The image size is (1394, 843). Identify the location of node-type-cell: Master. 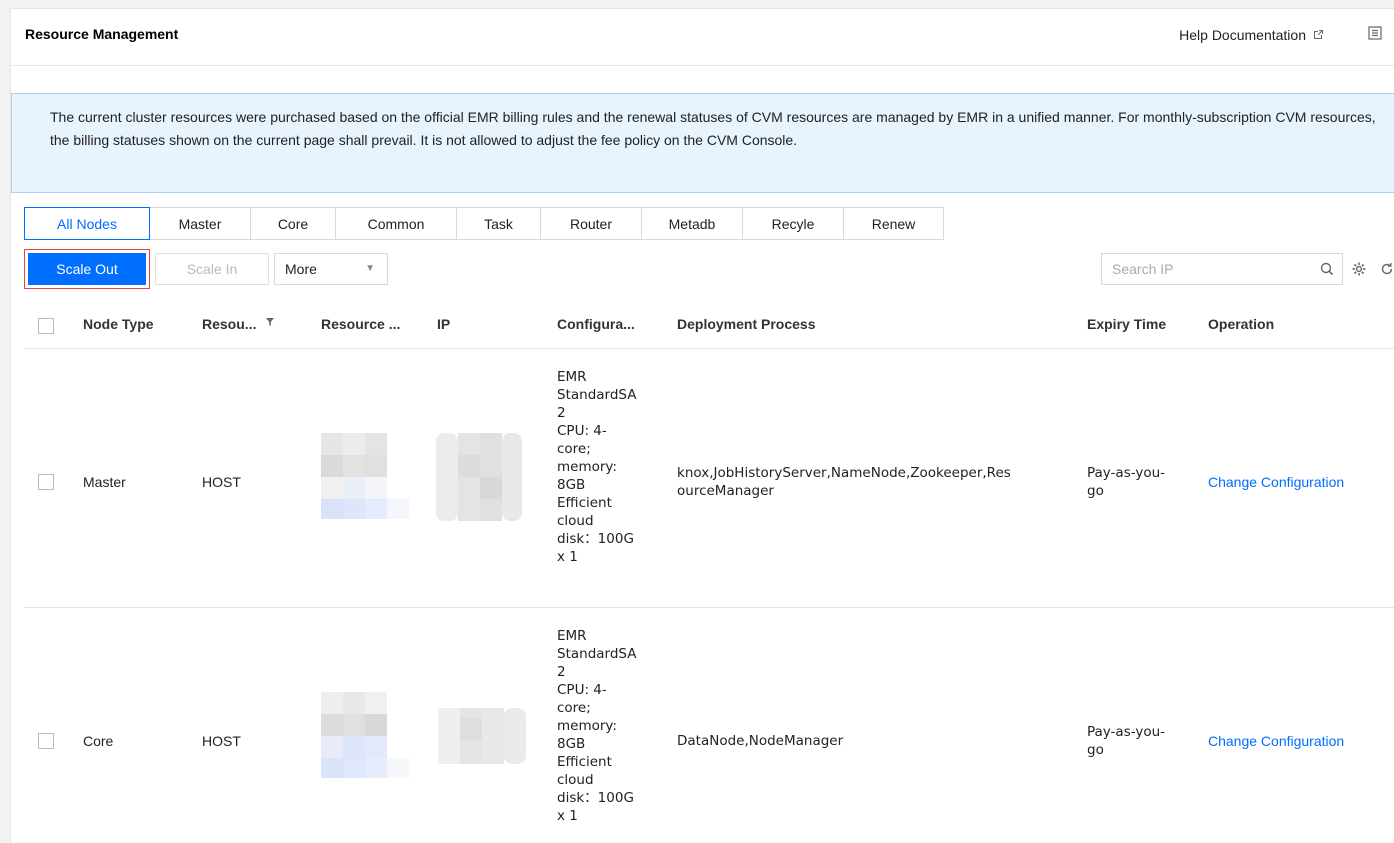
(104, 482).